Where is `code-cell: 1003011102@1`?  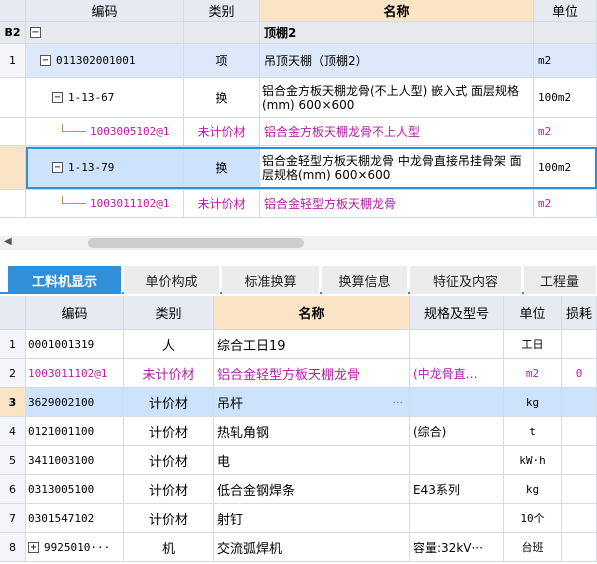
code-cell: 1003011102@1 is located at coordinates (75, 373).